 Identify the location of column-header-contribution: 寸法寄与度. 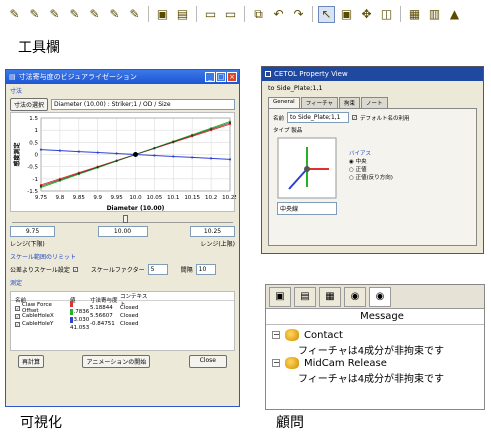
(104, 301).